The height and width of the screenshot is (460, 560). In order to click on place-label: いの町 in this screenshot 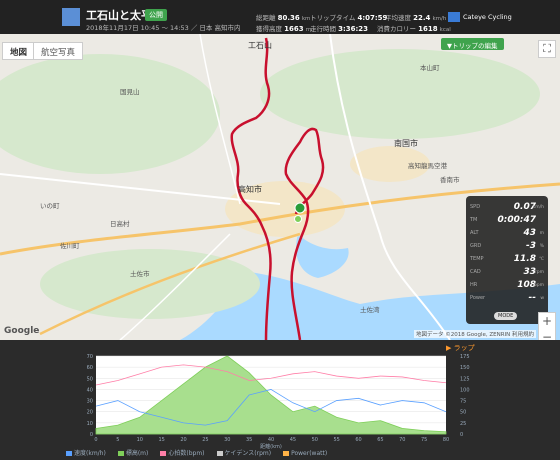, I will do `click(50, 206)`.